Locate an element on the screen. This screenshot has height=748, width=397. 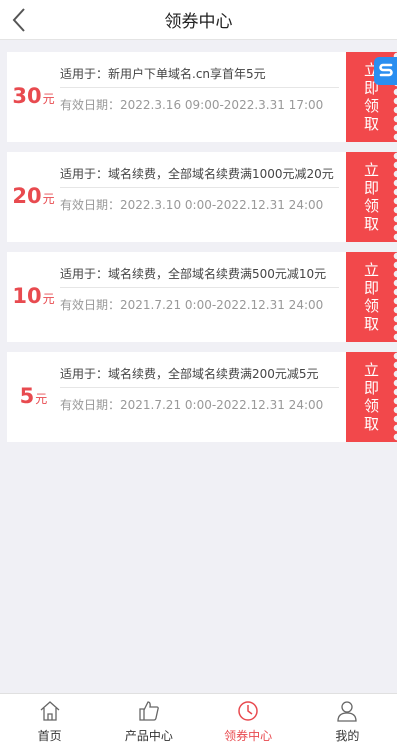
coupon-scope: 适用于：域名续费，全部域名续费满1000元减20元 is located at coordinates (199, 177).